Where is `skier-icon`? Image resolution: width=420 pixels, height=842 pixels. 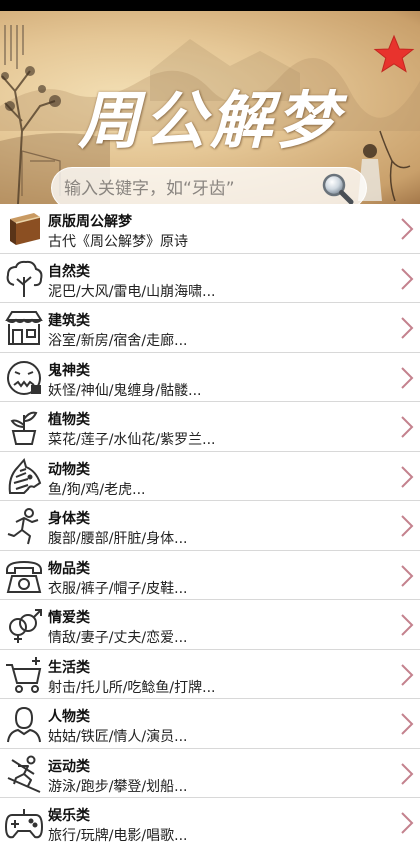 skier-icon is located at coordinates (24, 774).